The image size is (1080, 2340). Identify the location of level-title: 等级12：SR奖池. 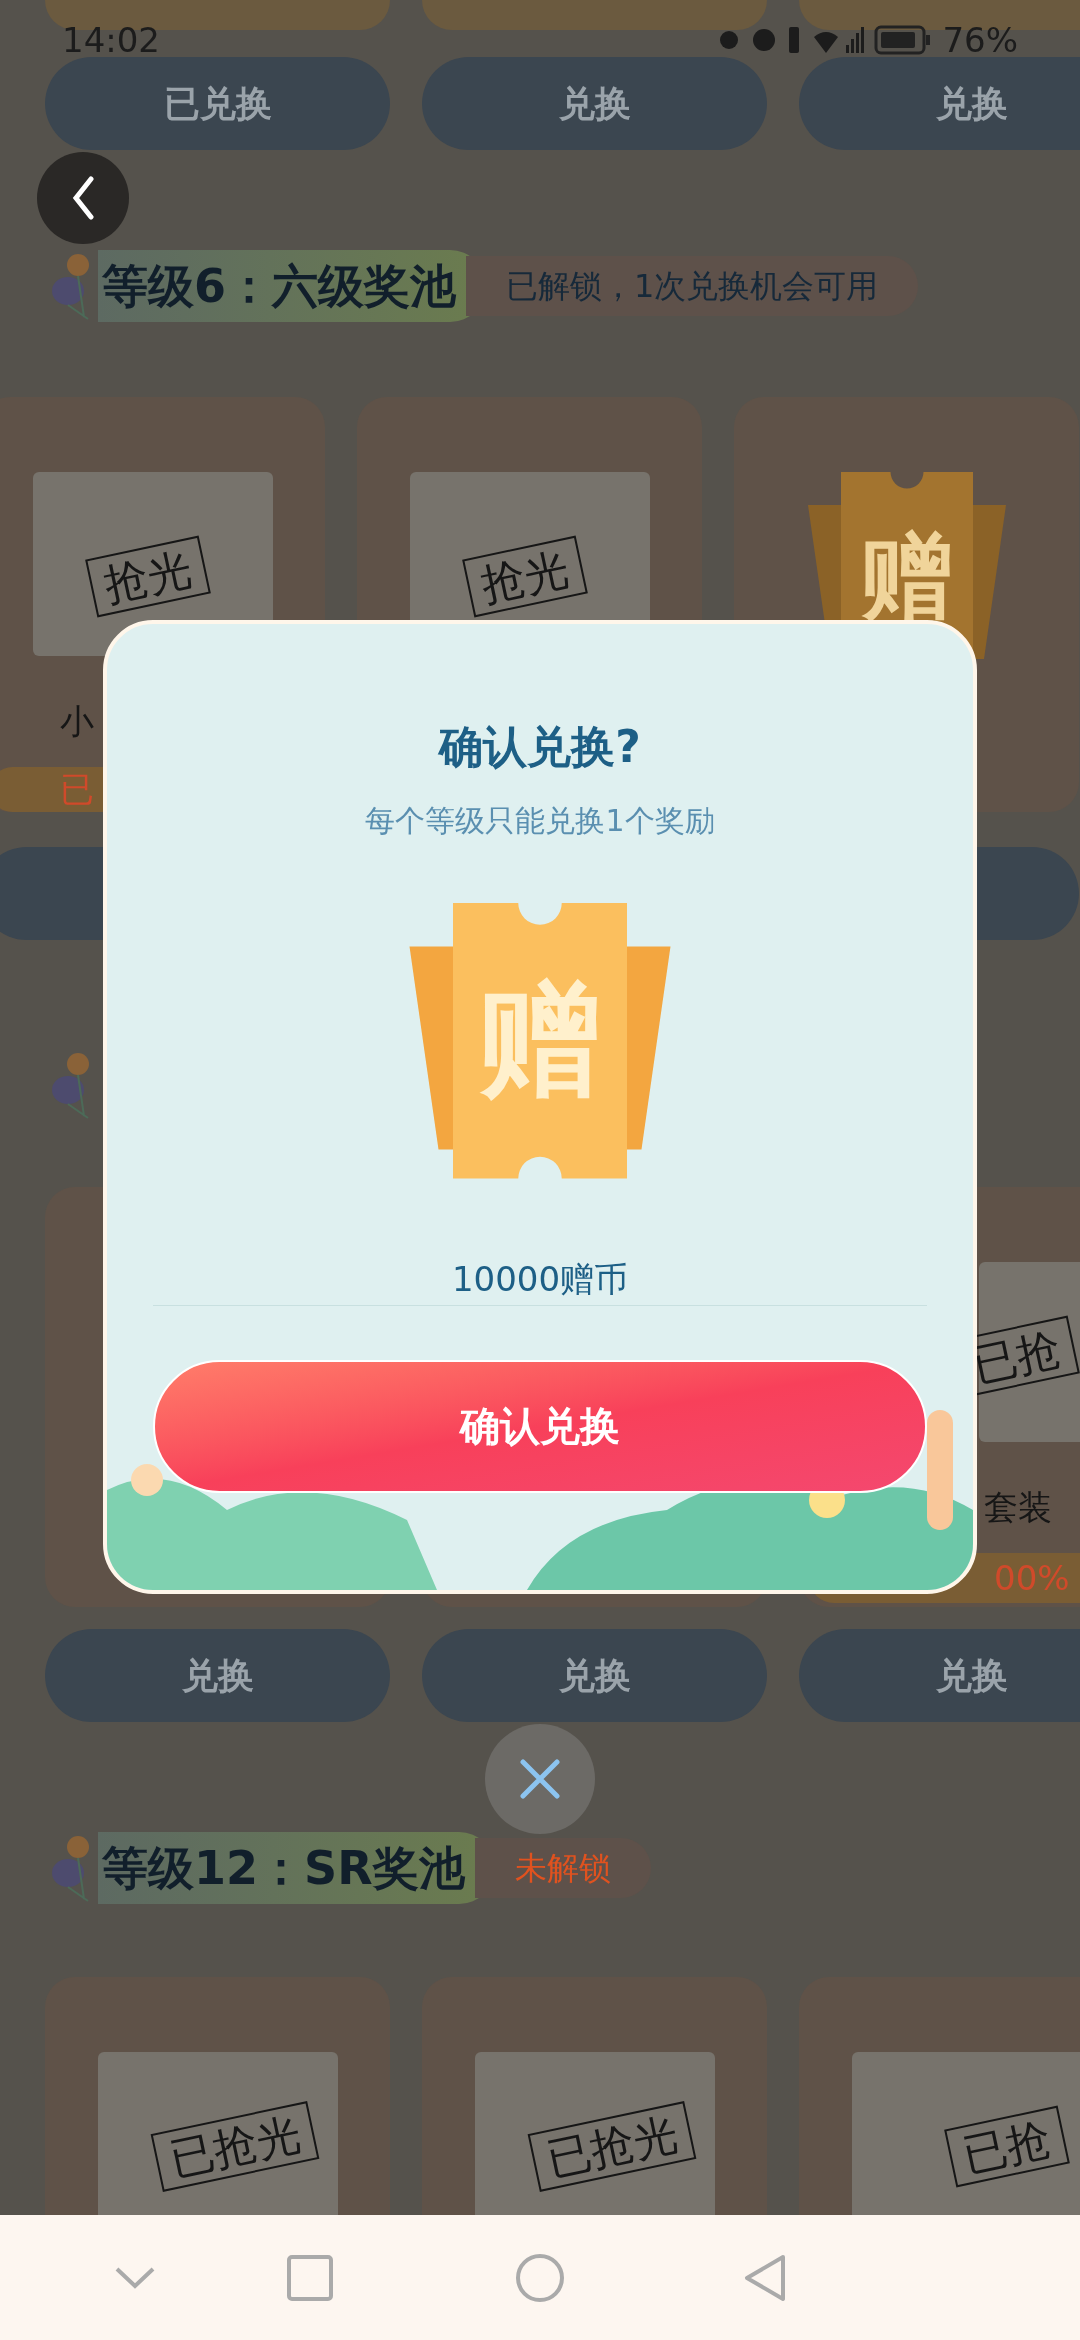
(283, 1868).